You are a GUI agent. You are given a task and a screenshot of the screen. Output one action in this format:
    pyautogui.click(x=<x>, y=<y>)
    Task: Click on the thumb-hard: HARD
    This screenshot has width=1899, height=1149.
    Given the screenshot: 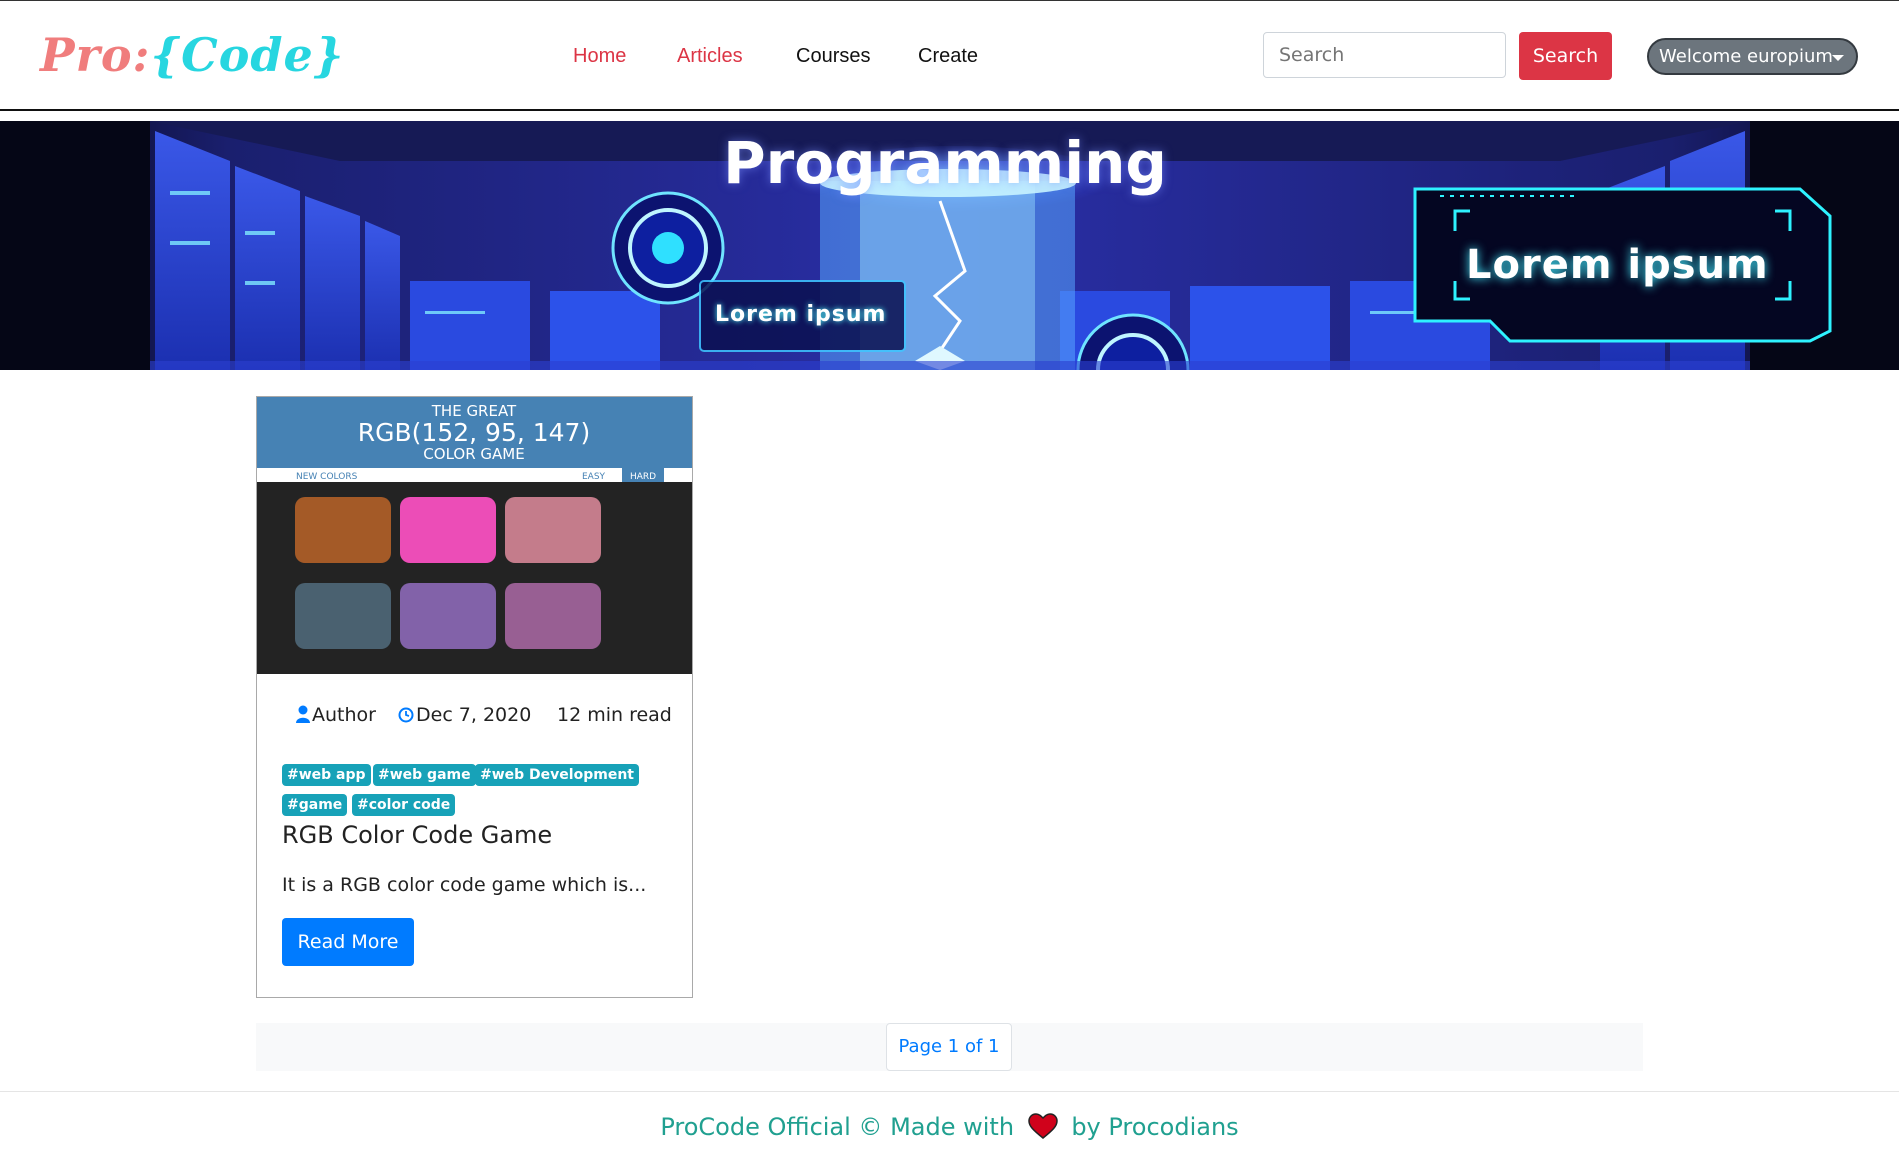 What is the action you would take?
    pyautogui.click(x=643, y=477)
    